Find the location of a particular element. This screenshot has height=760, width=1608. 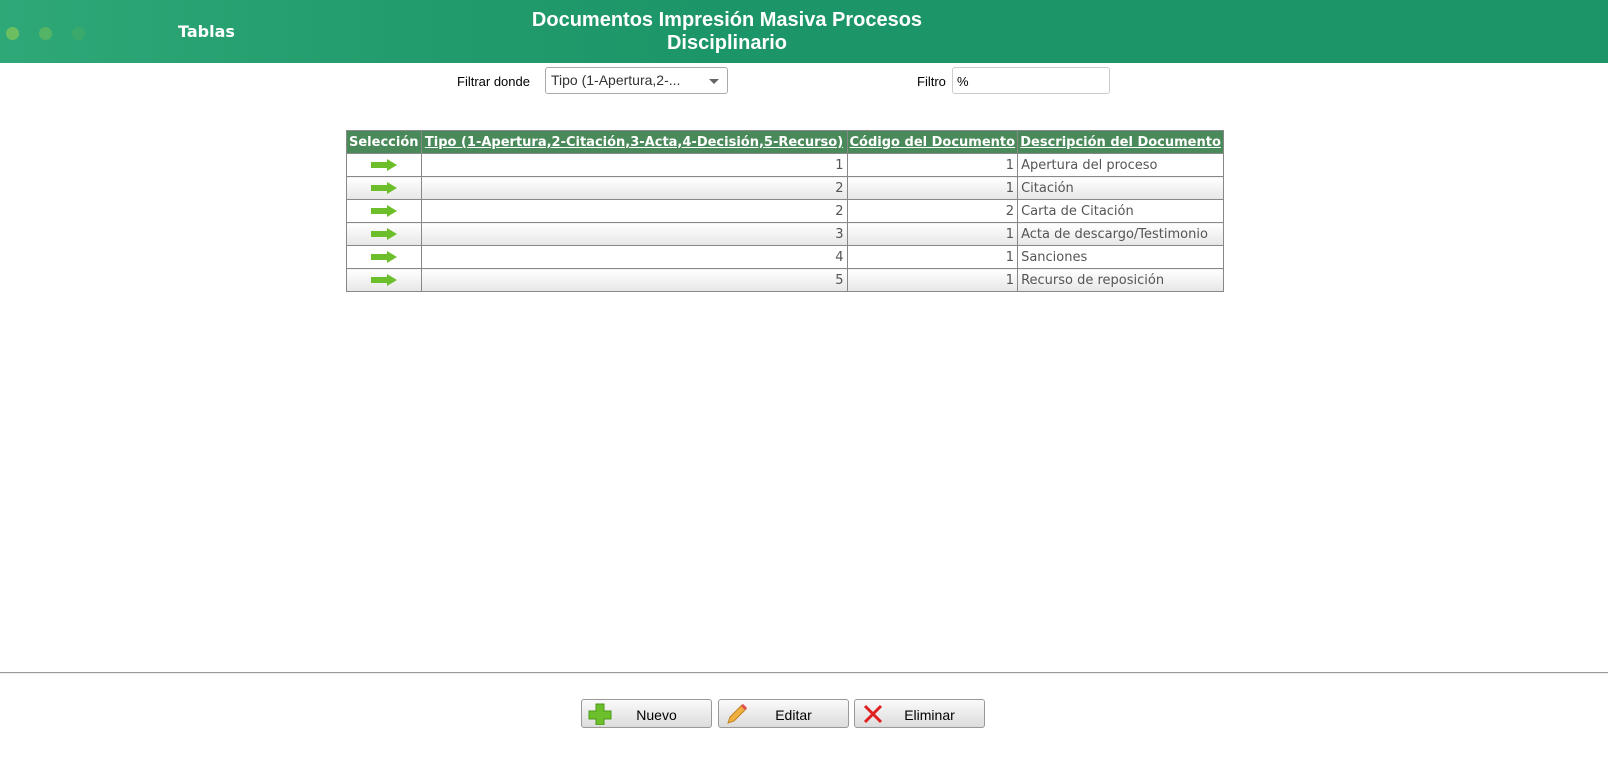

app-name: Tablas is located at coordinates (206, 31).